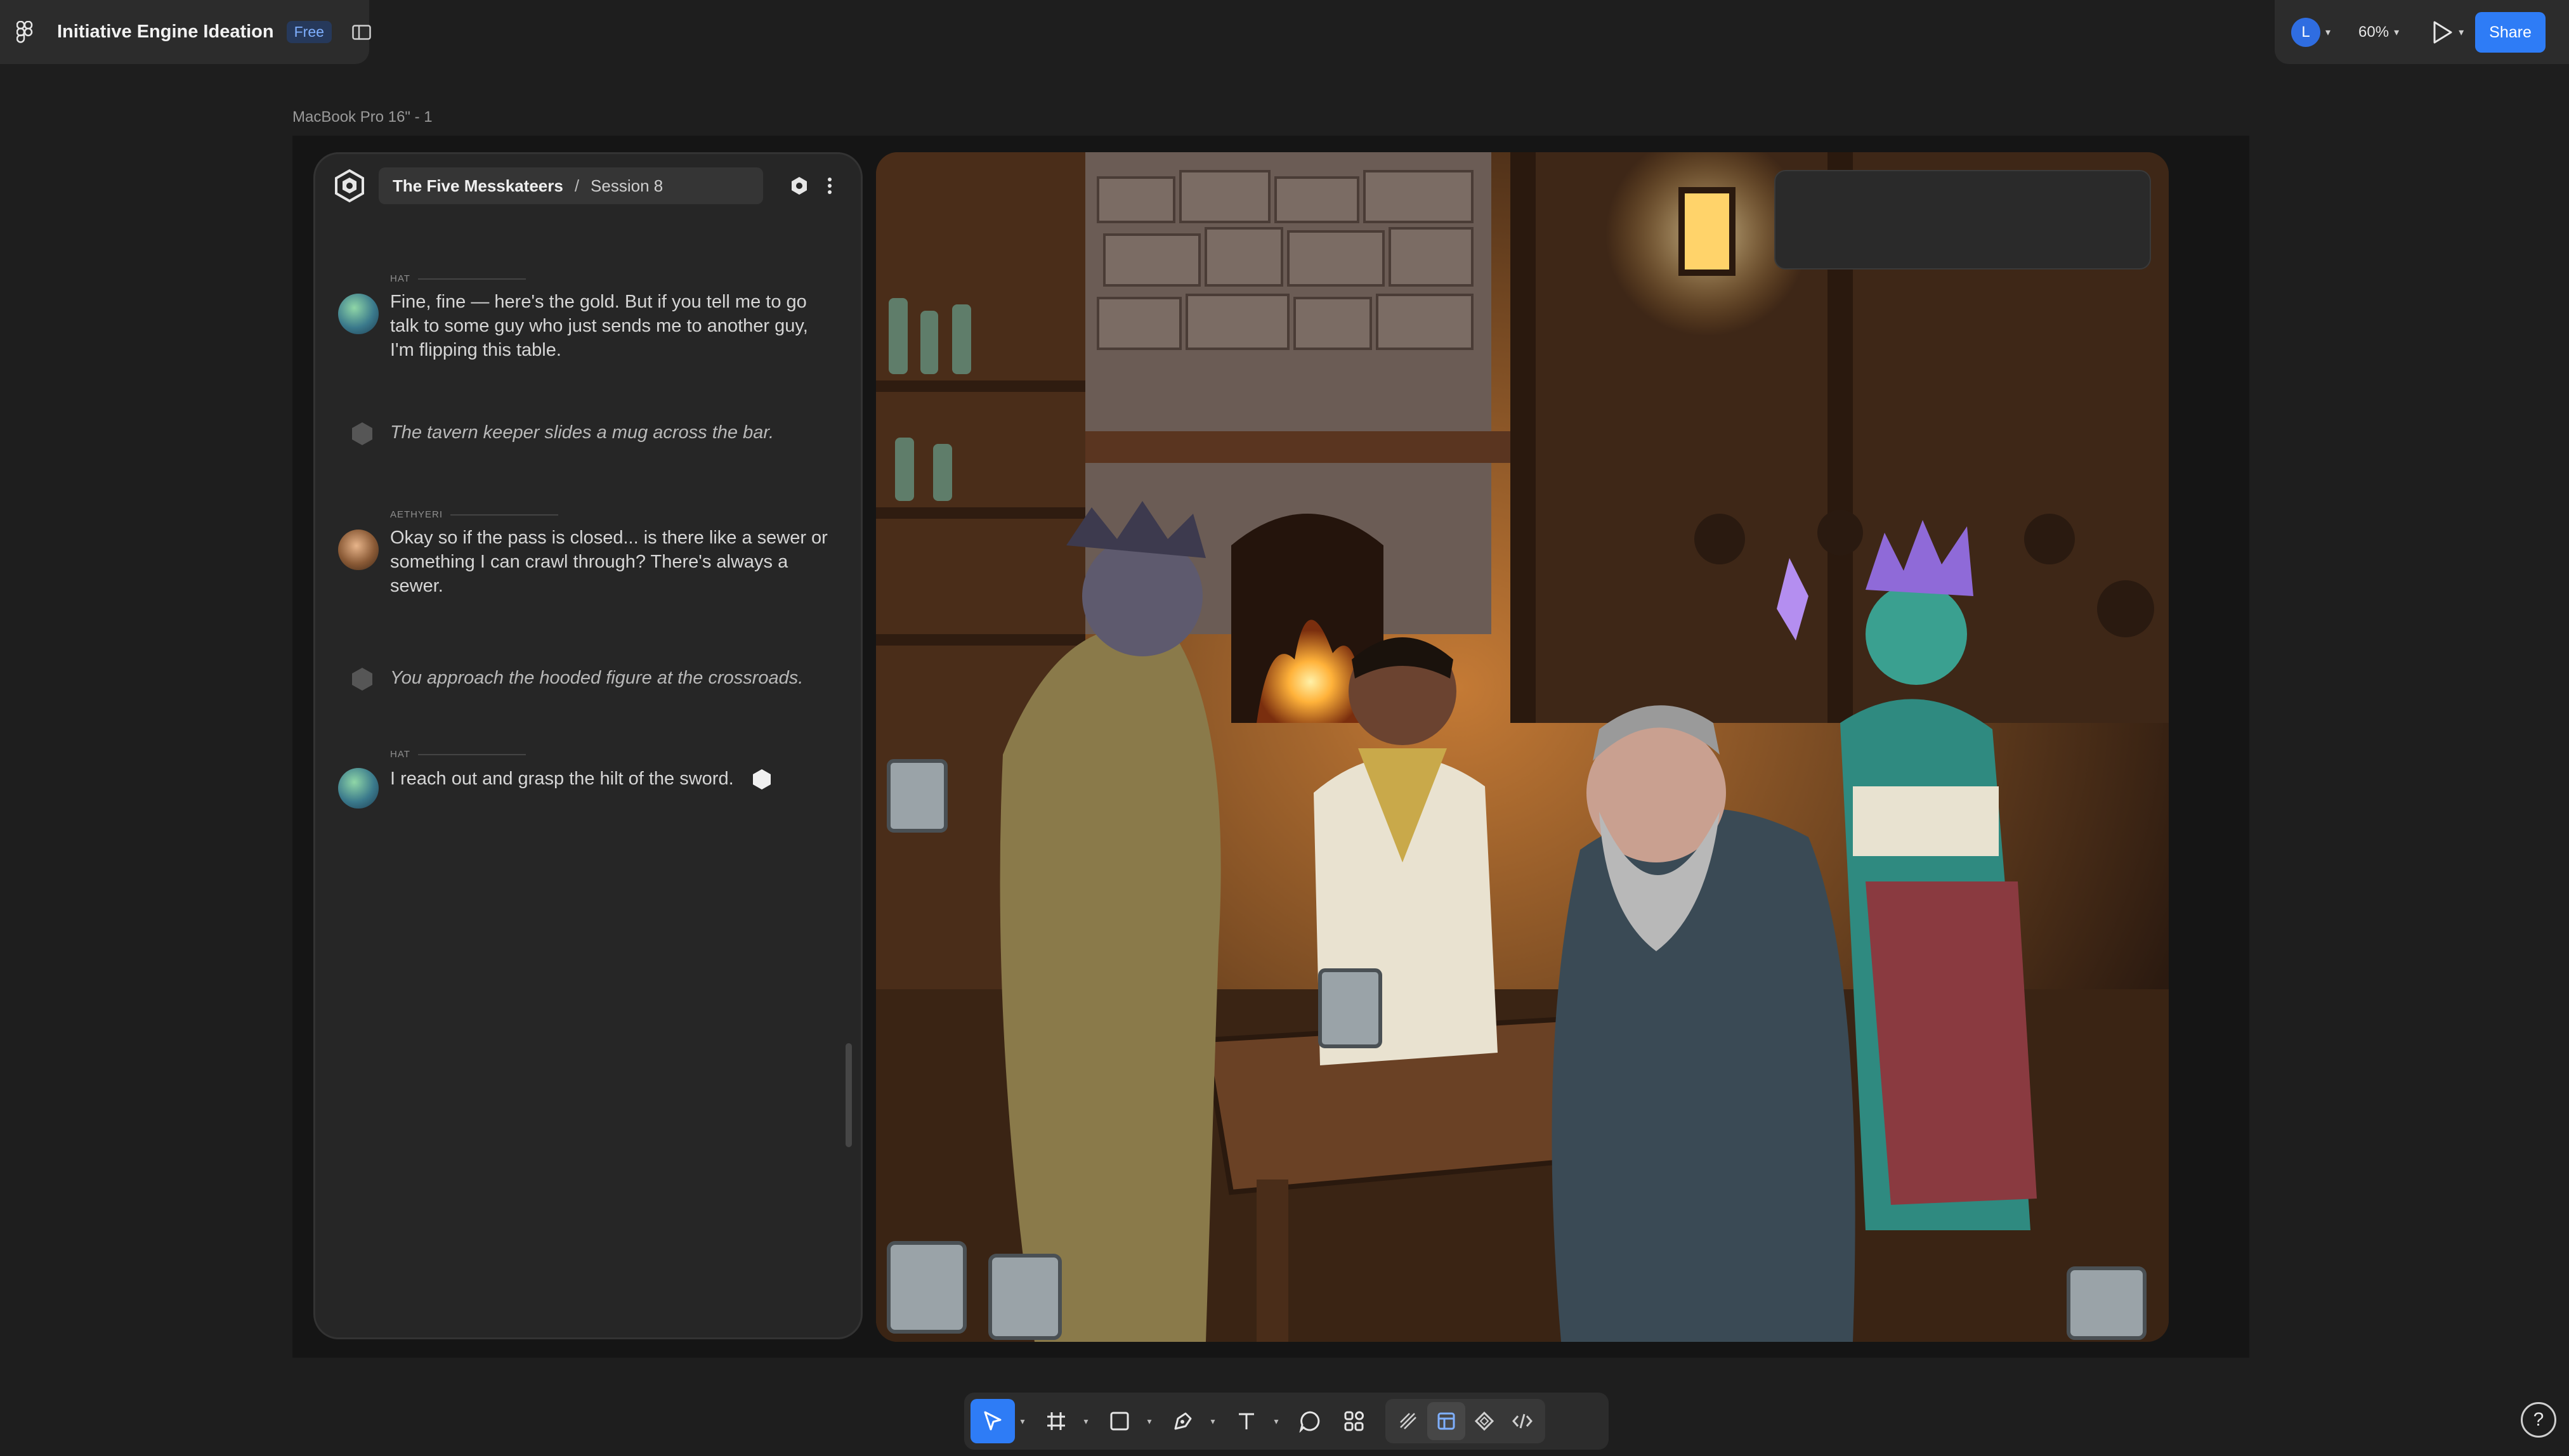  I want to click on bottom-toolbar: ▾ ▾ ▾ ▾ ▾, so click(1286, 1421).